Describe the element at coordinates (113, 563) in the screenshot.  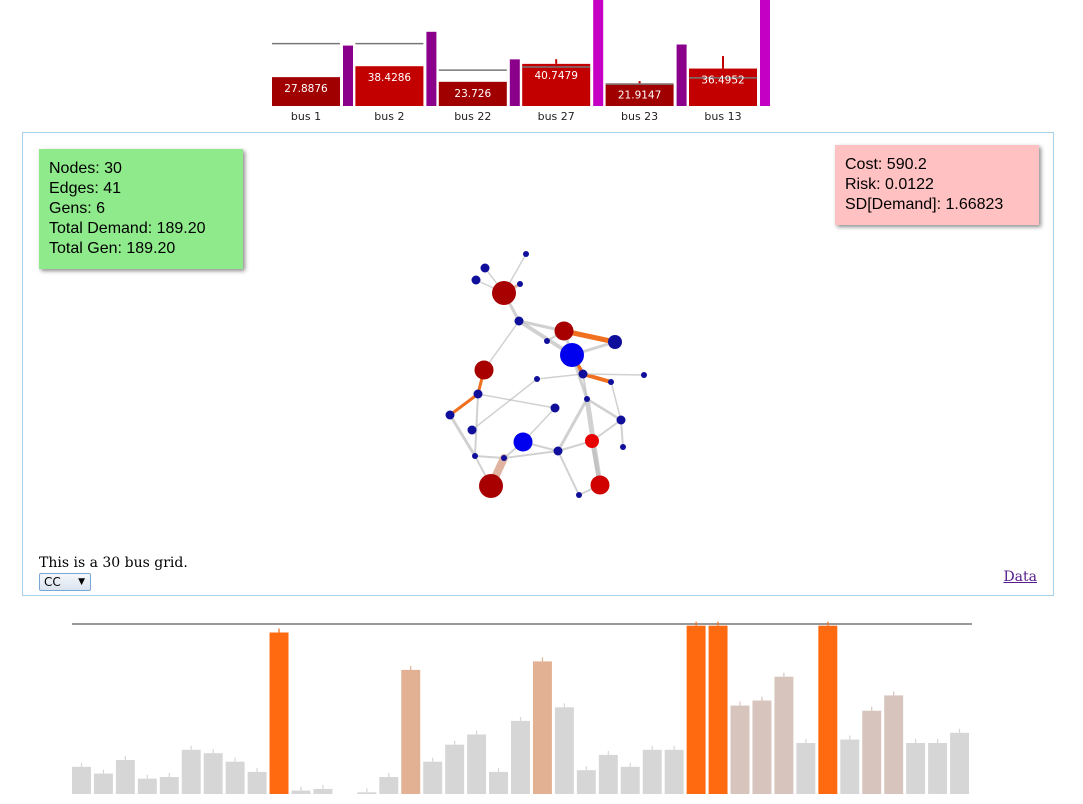
I see `grid-description: This is a 30 bus grid.` at that location.